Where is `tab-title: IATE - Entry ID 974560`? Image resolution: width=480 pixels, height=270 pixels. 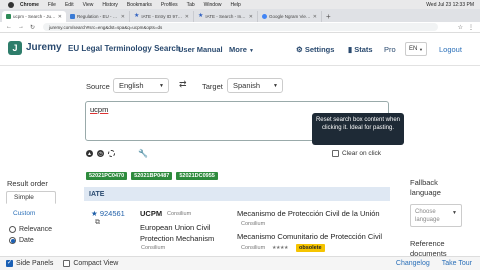 tab-title: IATE - Entry ID 974560 is located at coordinates (162, 16).